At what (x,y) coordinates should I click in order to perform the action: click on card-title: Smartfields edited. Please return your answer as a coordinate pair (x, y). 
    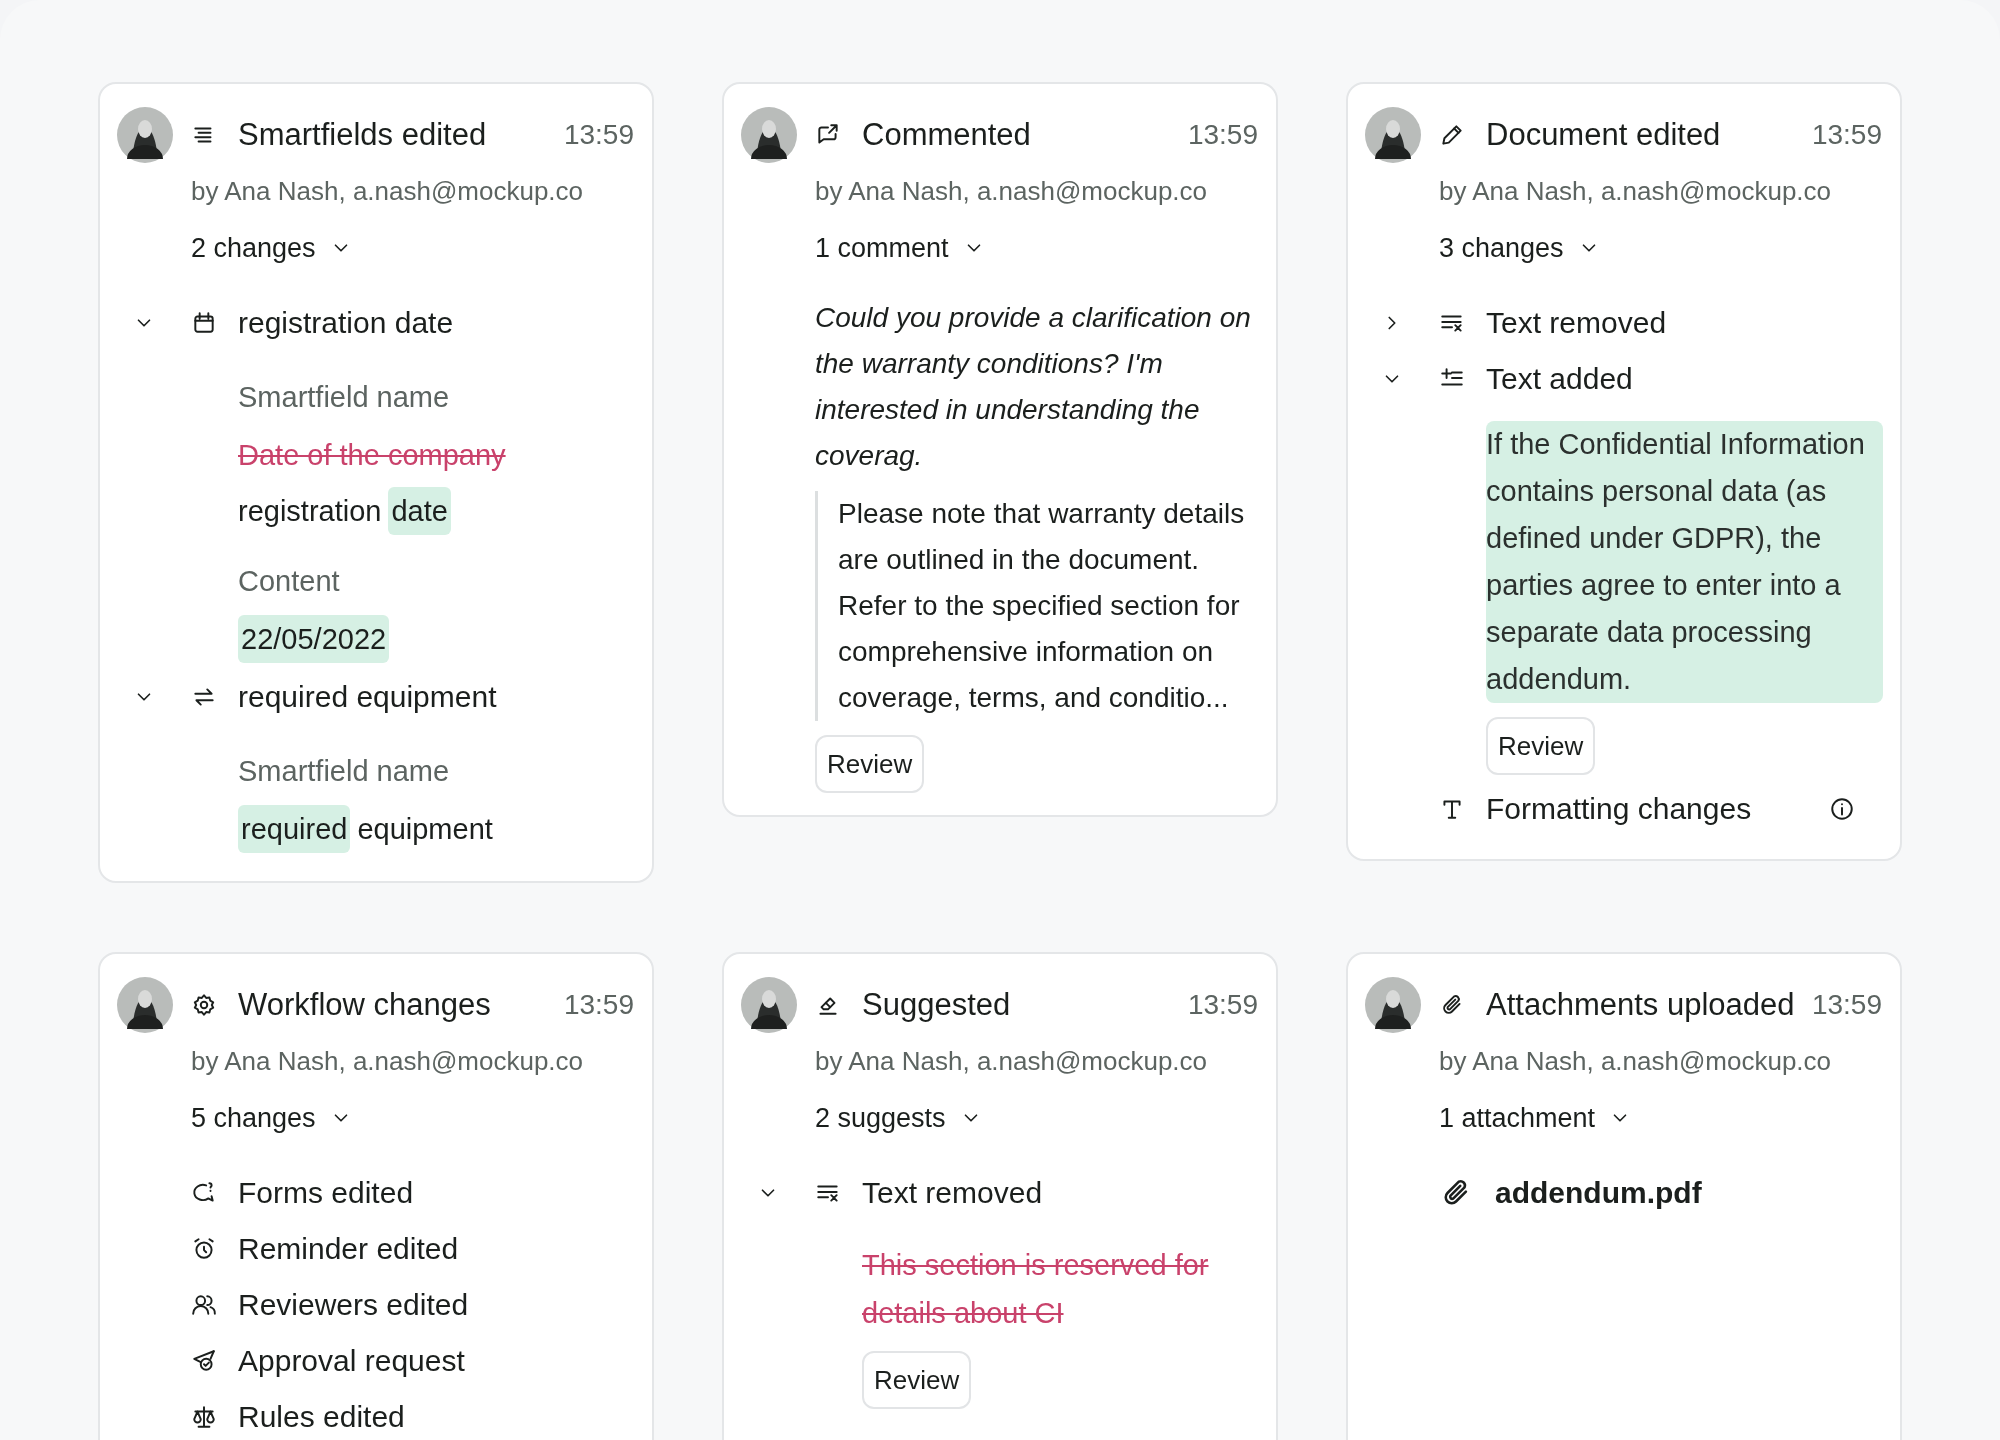
    Looking at the image, I should click on (363, 135).